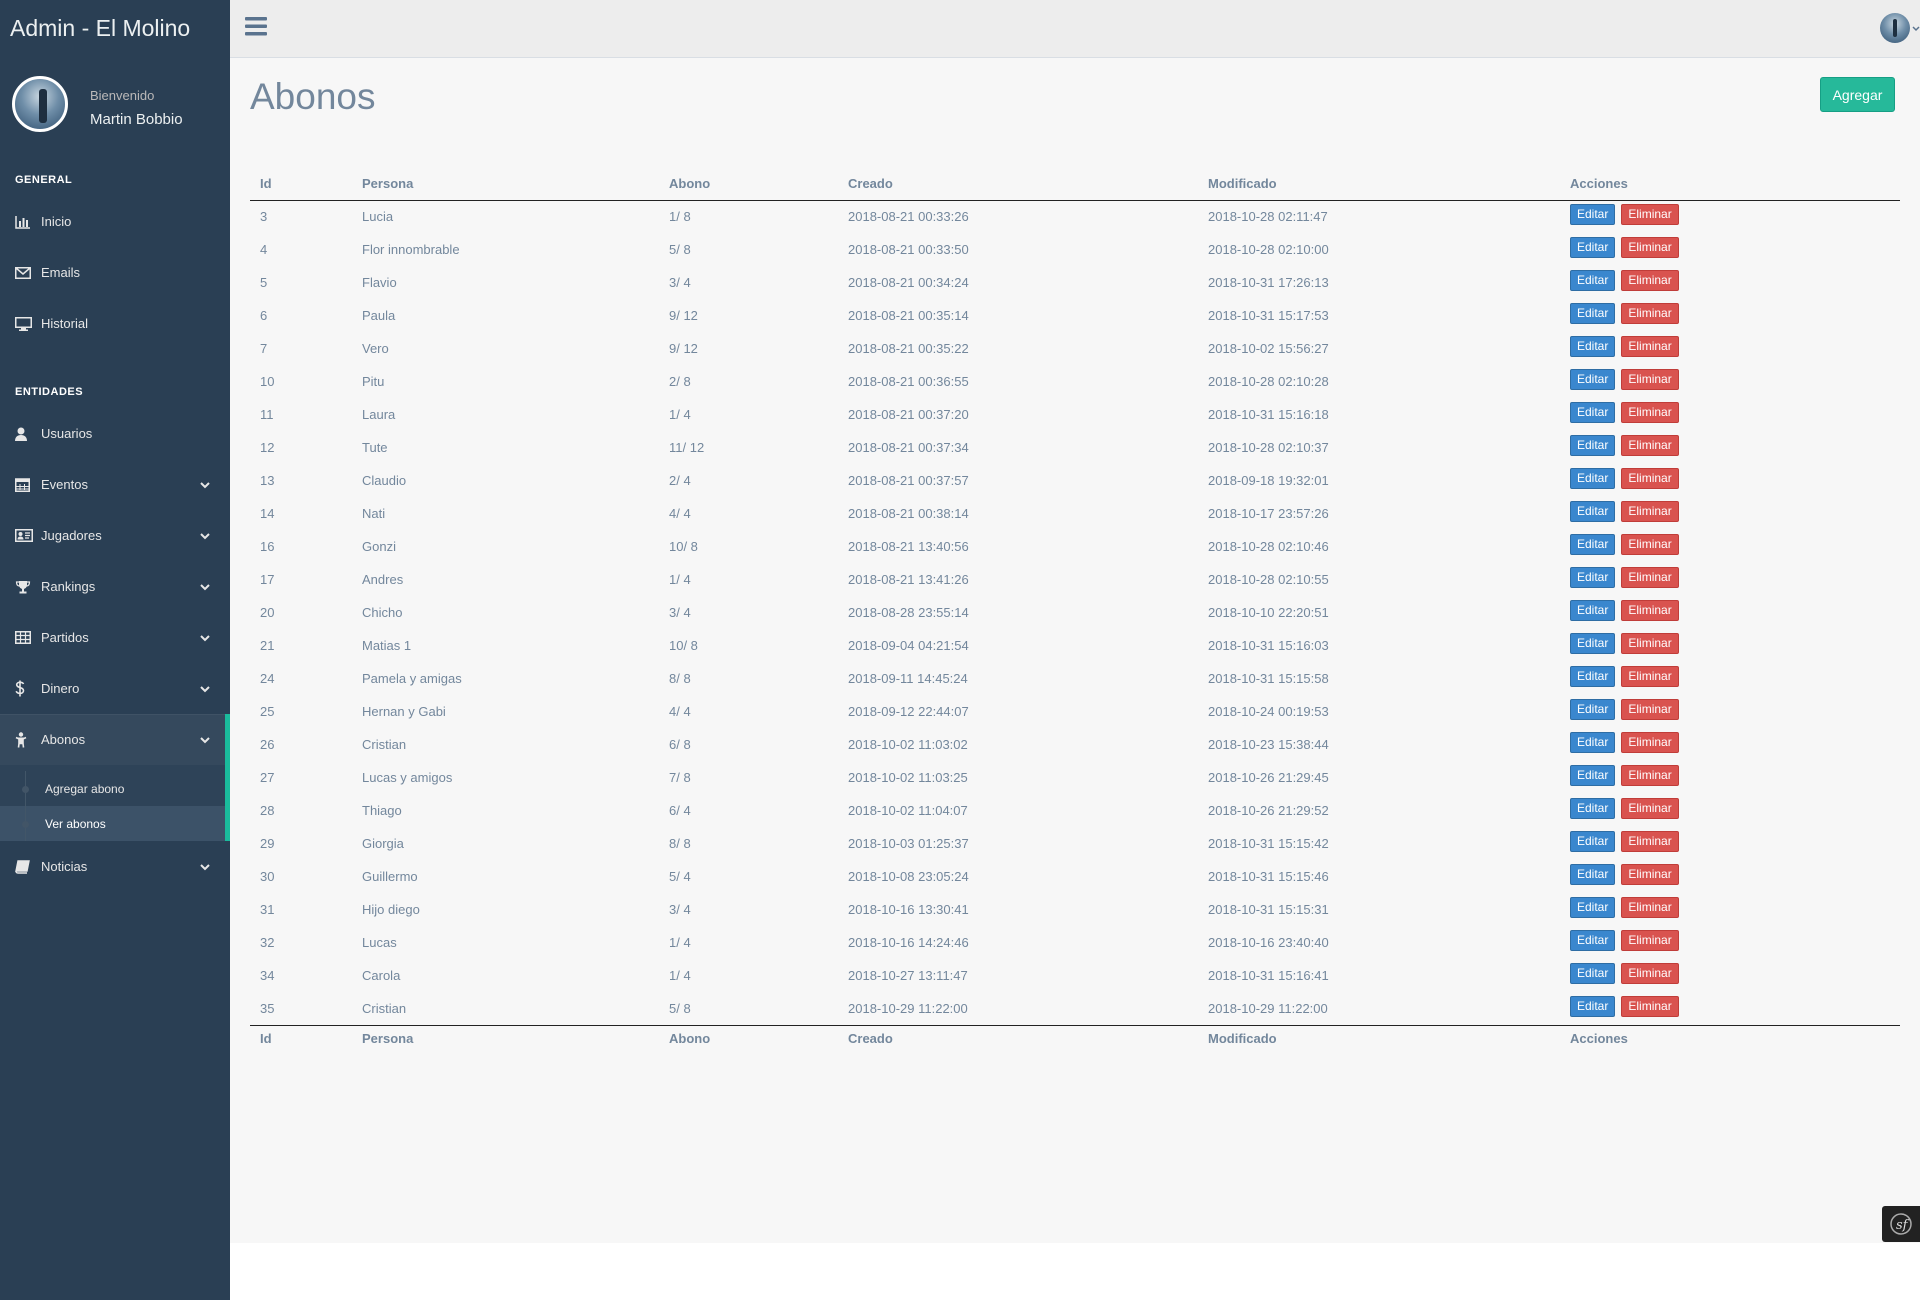  Describe the element at coordinates (1857, 94) in the screenshot. I see `add-button: Agregar` at that location.